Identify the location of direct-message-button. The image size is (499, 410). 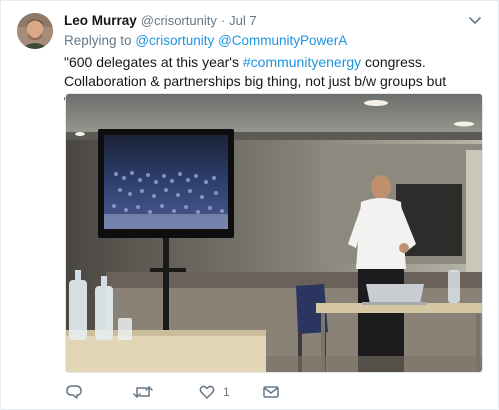
(271, 392).